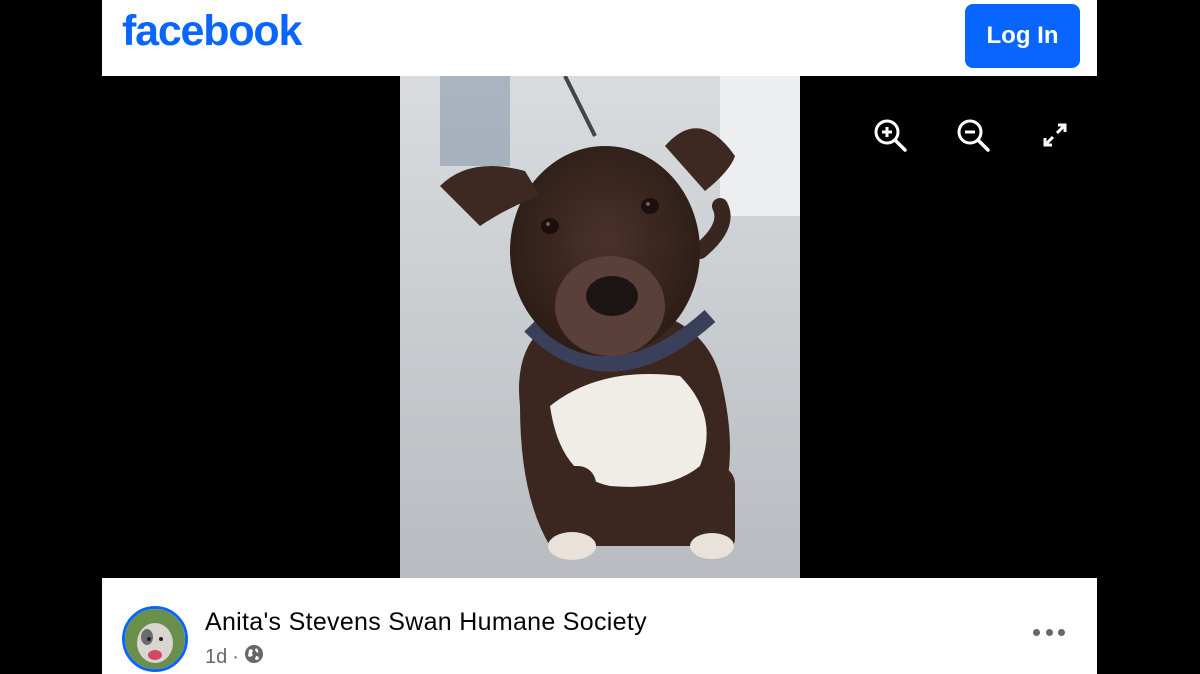 The width and height of the screenshot is (1200, 674). Describe the element at coordinates (155, 639) in the screenshot. I see `page-avatar` at that location.